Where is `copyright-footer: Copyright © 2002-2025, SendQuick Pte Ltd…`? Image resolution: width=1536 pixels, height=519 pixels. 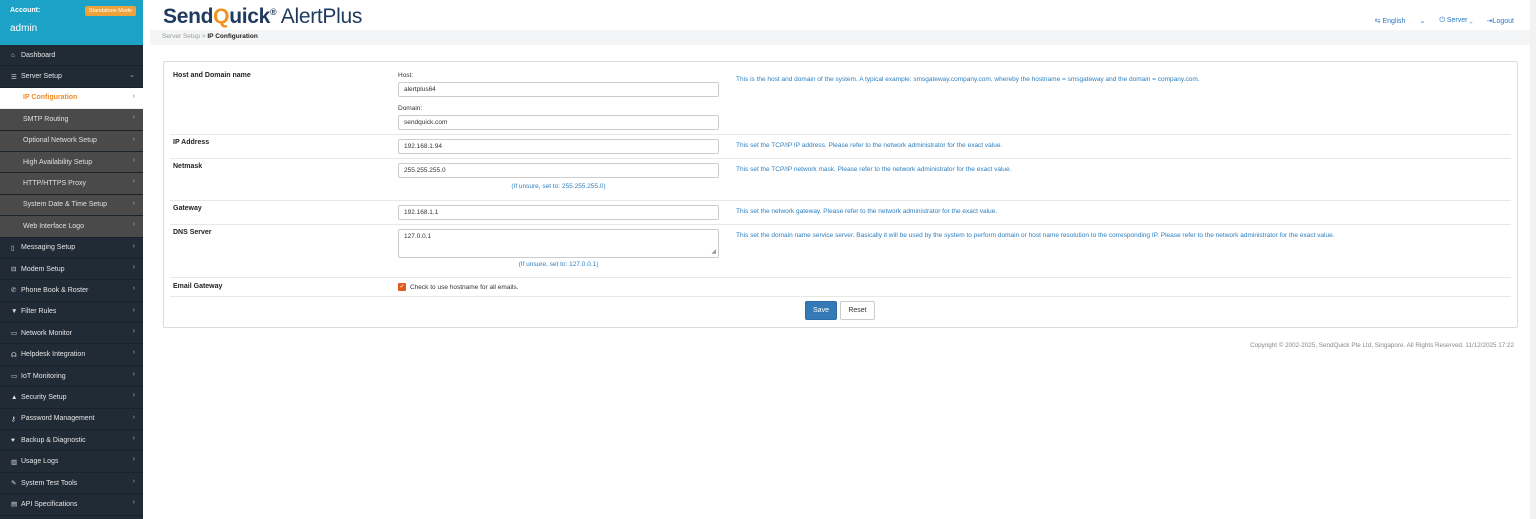
copyright-footer: Copyright © 2002-2025, SendQuick Pte Ltd… is located at coordinates (1382, 345).